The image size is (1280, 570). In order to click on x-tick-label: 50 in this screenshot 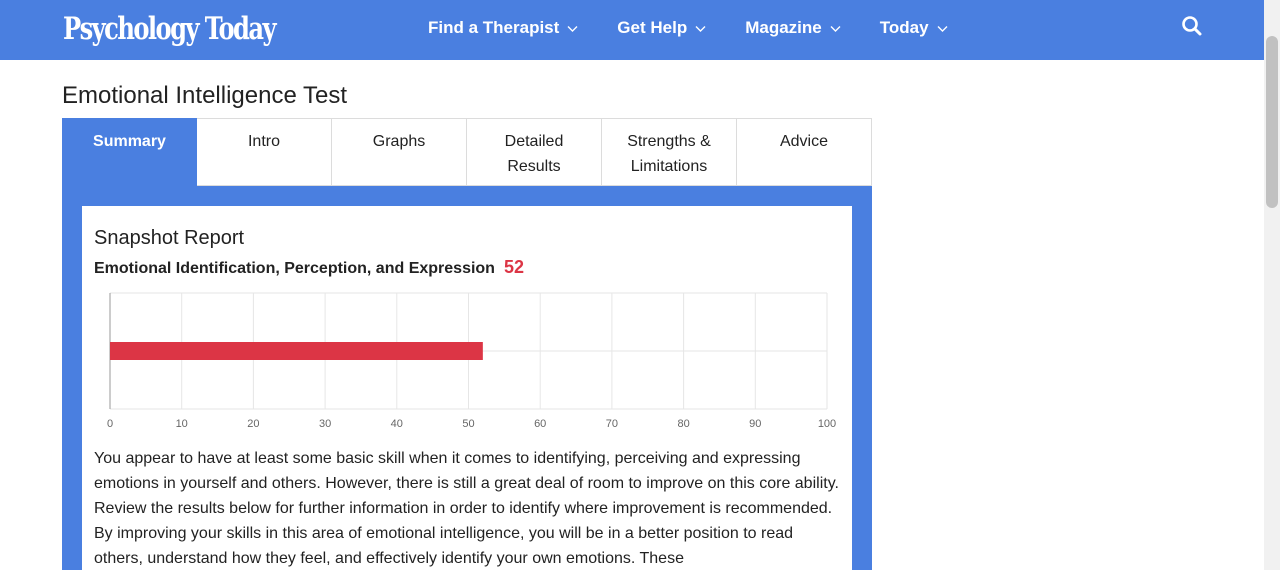, I will do `click(468, 424)`.